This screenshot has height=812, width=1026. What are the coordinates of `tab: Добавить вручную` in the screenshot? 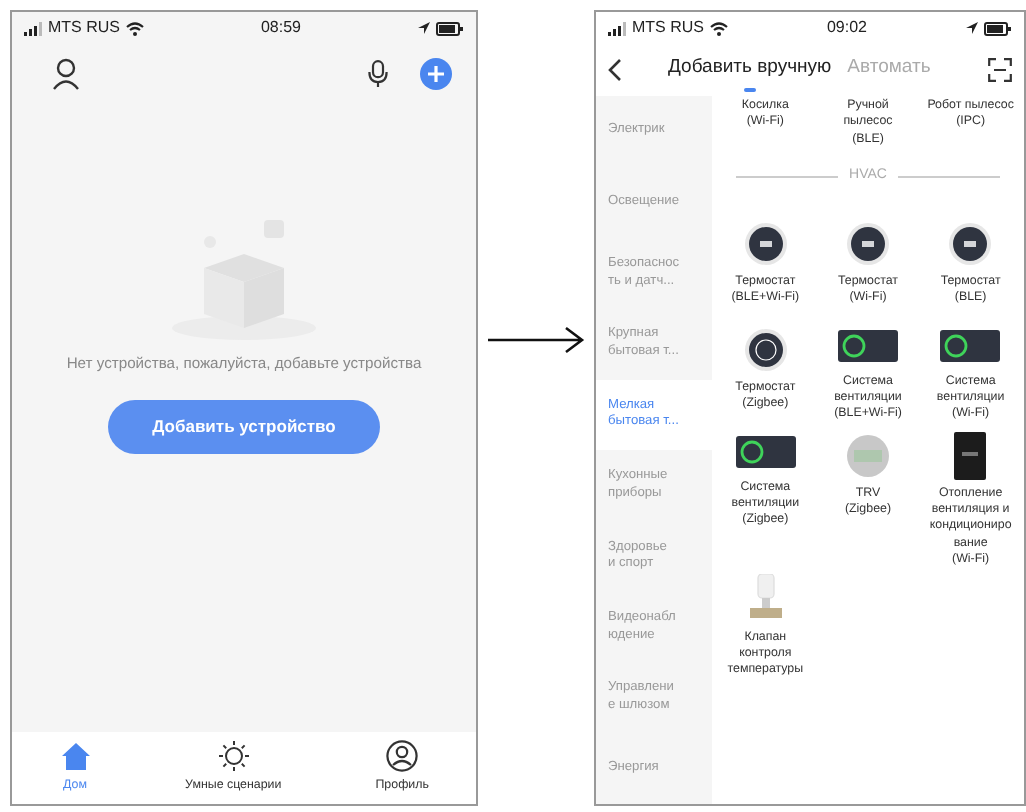 It's located at (750, 70).